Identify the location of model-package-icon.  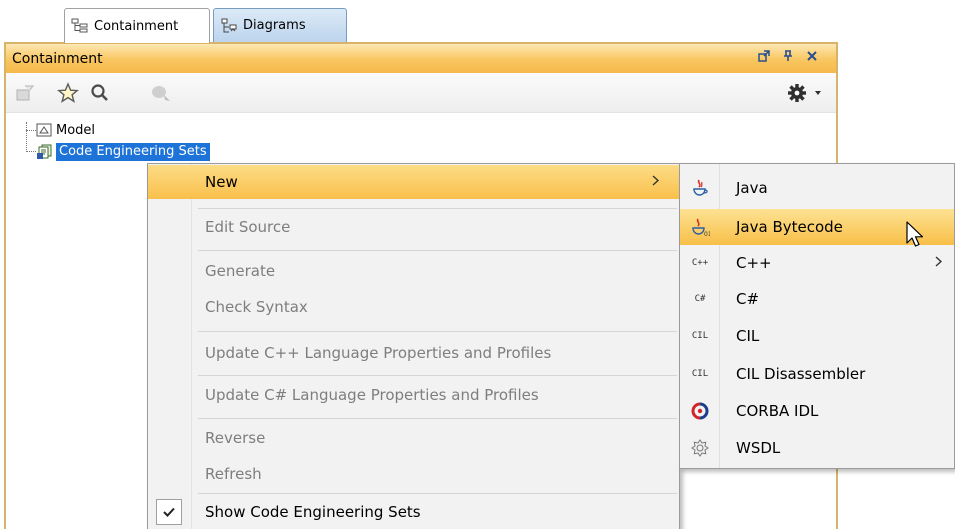
(44, 130).